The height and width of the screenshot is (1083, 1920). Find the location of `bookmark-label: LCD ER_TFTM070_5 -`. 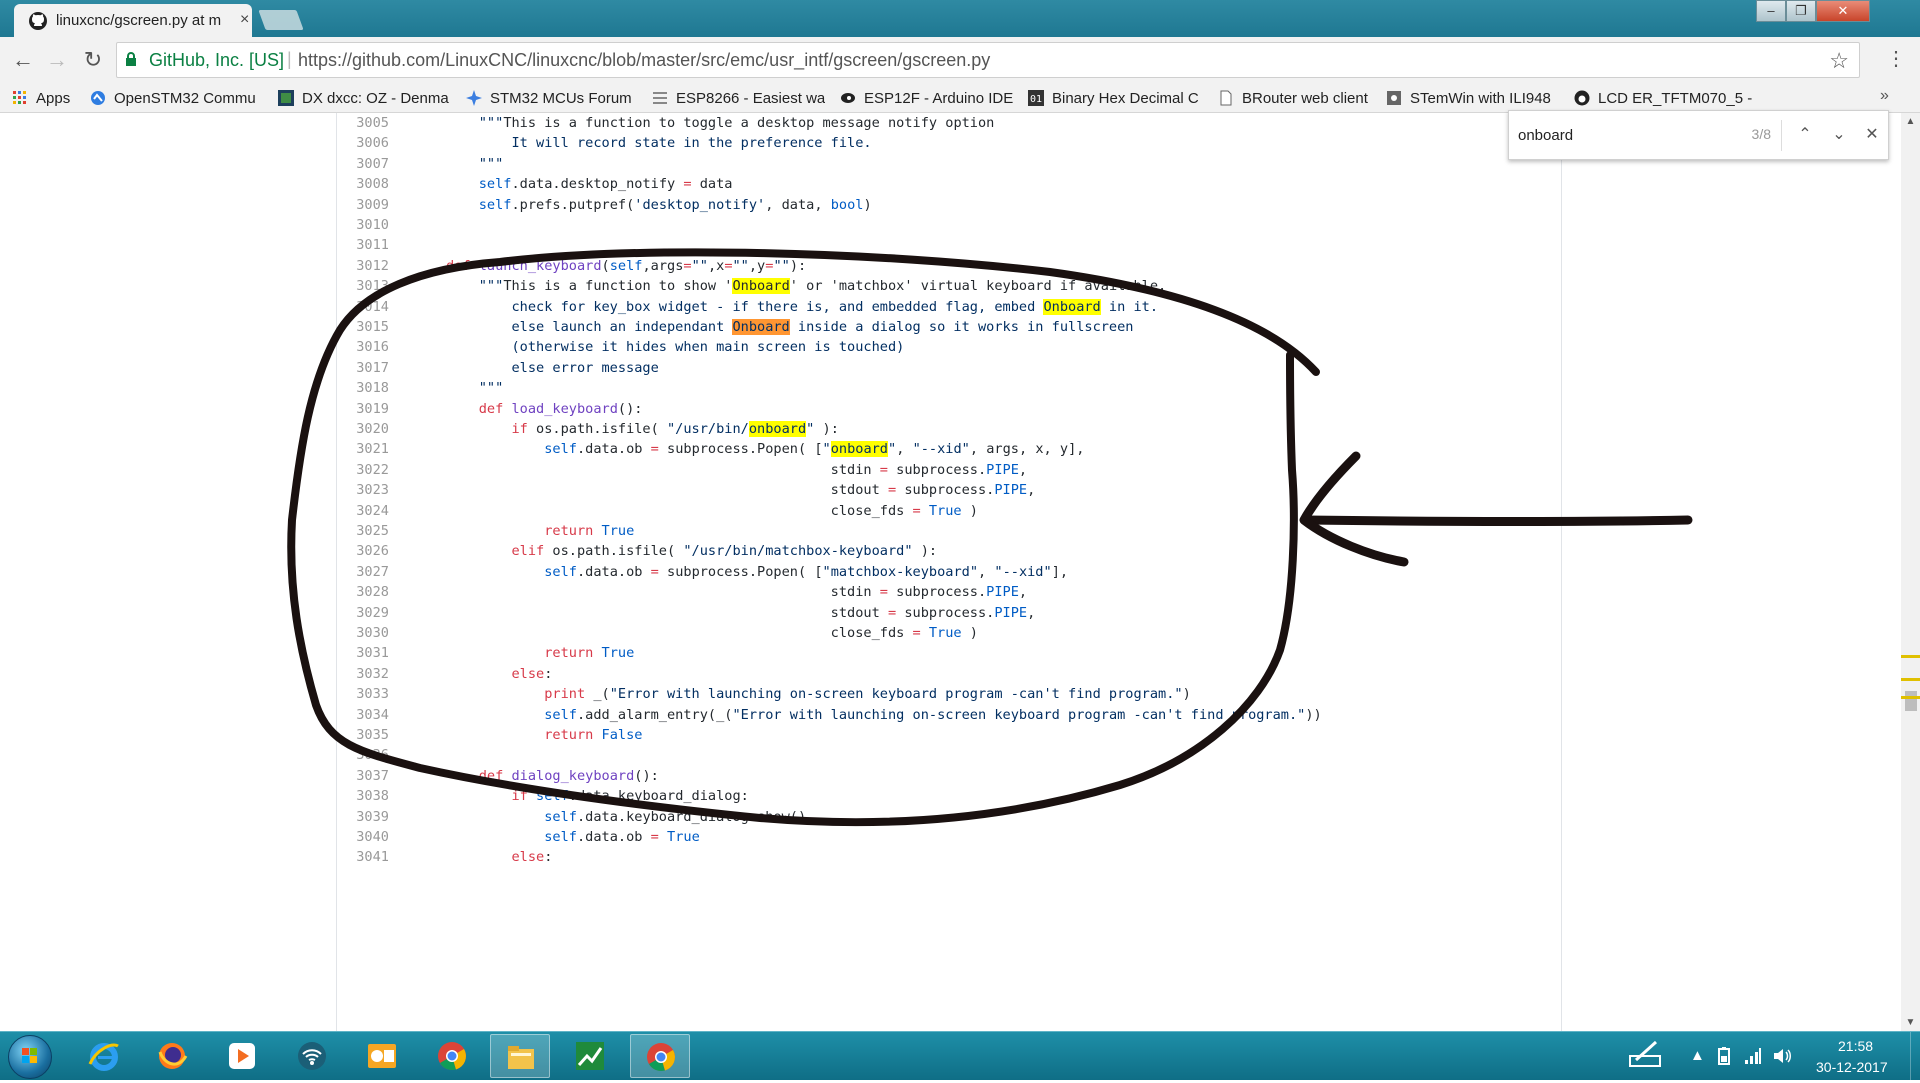

bookmark-label: LCD ER_TFTM070_5 - is located at coordinates (1675, 98).